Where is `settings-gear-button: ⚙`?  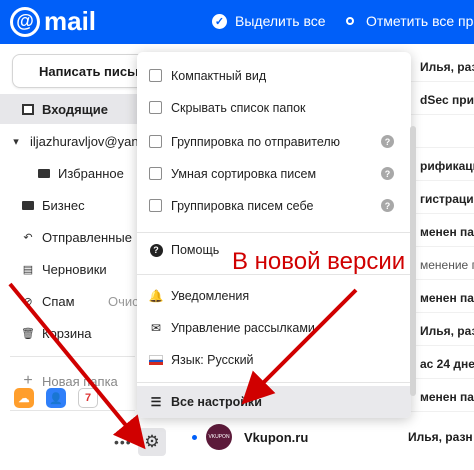
settings-gear-button: ⚙ is located at coordinates (152, 442).